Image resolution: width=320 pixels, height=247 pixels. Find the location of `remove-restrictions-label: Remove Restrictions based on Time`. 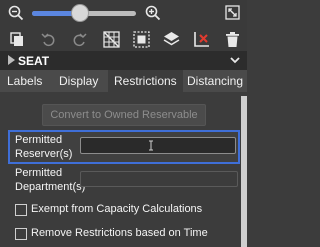

remove-restrictions-label: Remove Restrictions based on Time is located at coordinates (119, 233).